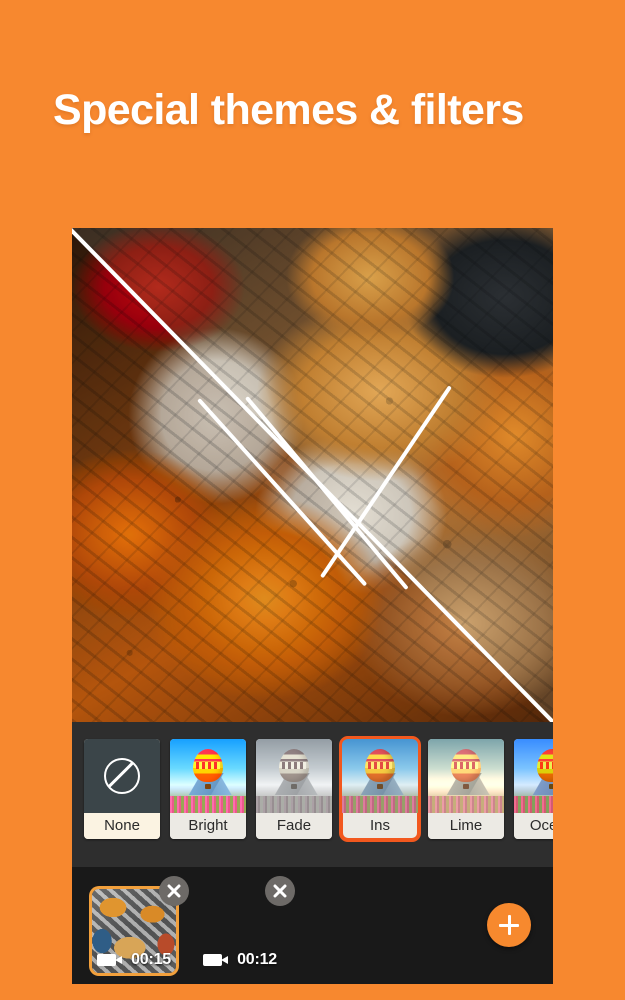  What do you see at coordinates (246, 924) in the screenshot?
I see `timeline-clip: 00:12` at bounding box center [246, 924].